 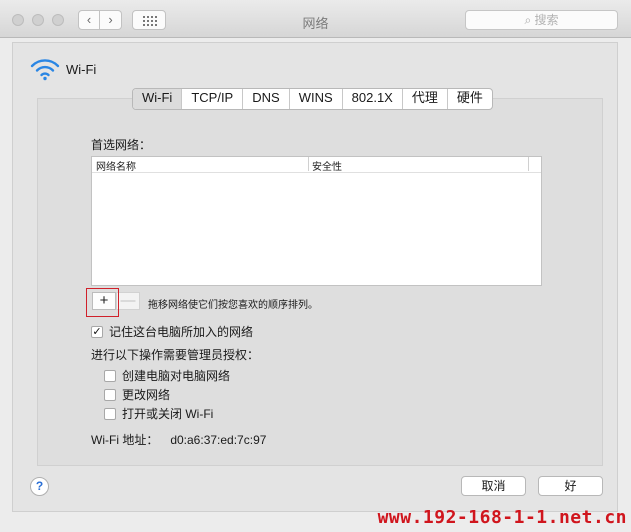 I want to click on interface-name: Wi-Fi, so click(x=81, y=69).